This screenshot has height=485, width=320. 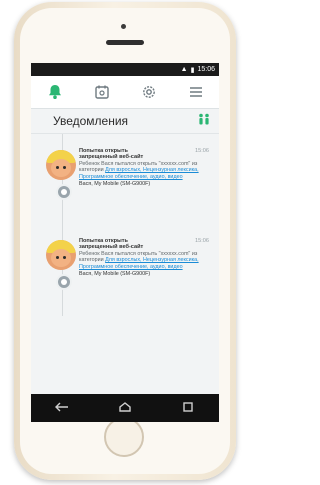 I want to click on home-button, so click(x=124, y=437).